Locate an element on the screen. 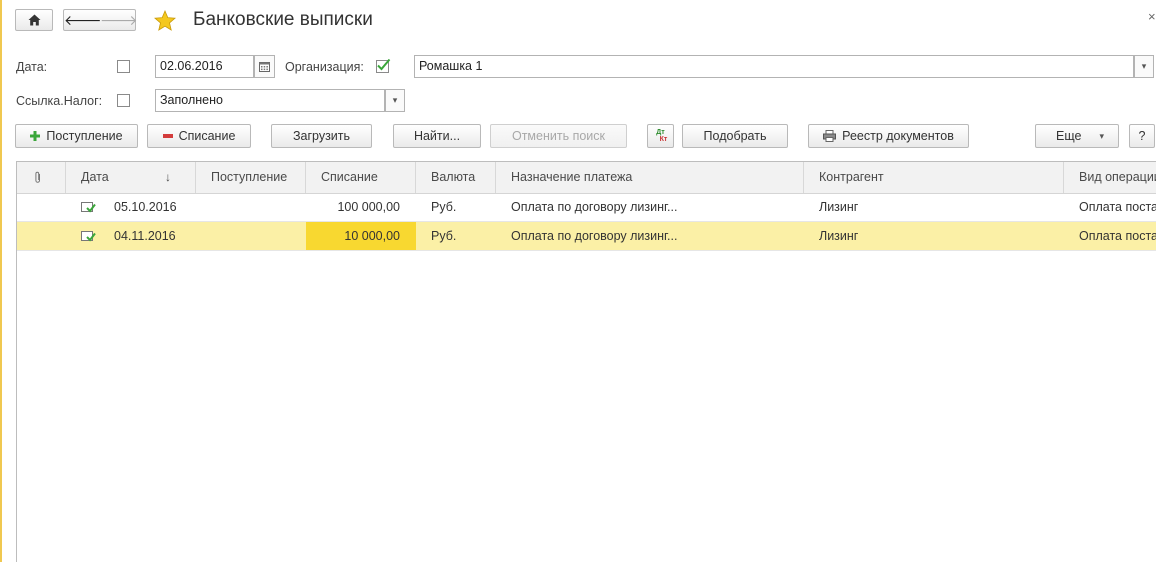 This screenshot has height=562, width=1156. registry-button-label: Реестр документов is located at coordinates (898, 136).